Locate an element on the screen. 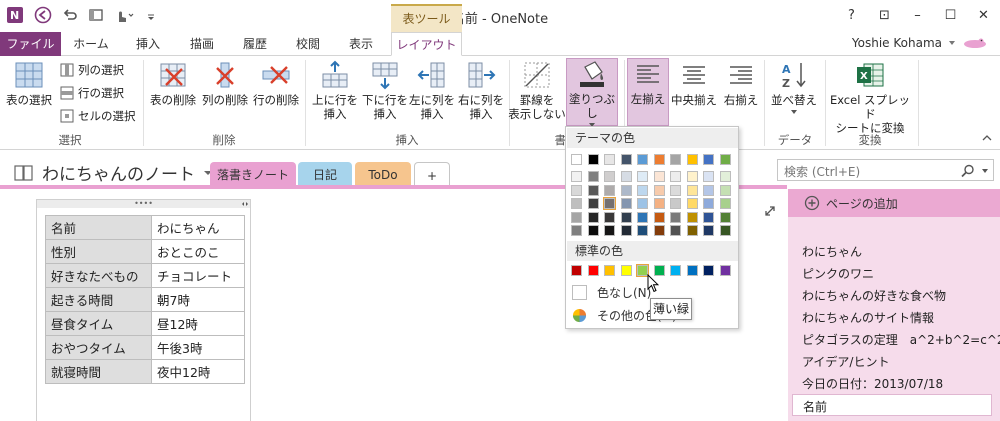 The image size is (1000, 421). page-item: ピタゴラスの定理 a^2+b^2=c^2 is located at coordinates (901, 339).